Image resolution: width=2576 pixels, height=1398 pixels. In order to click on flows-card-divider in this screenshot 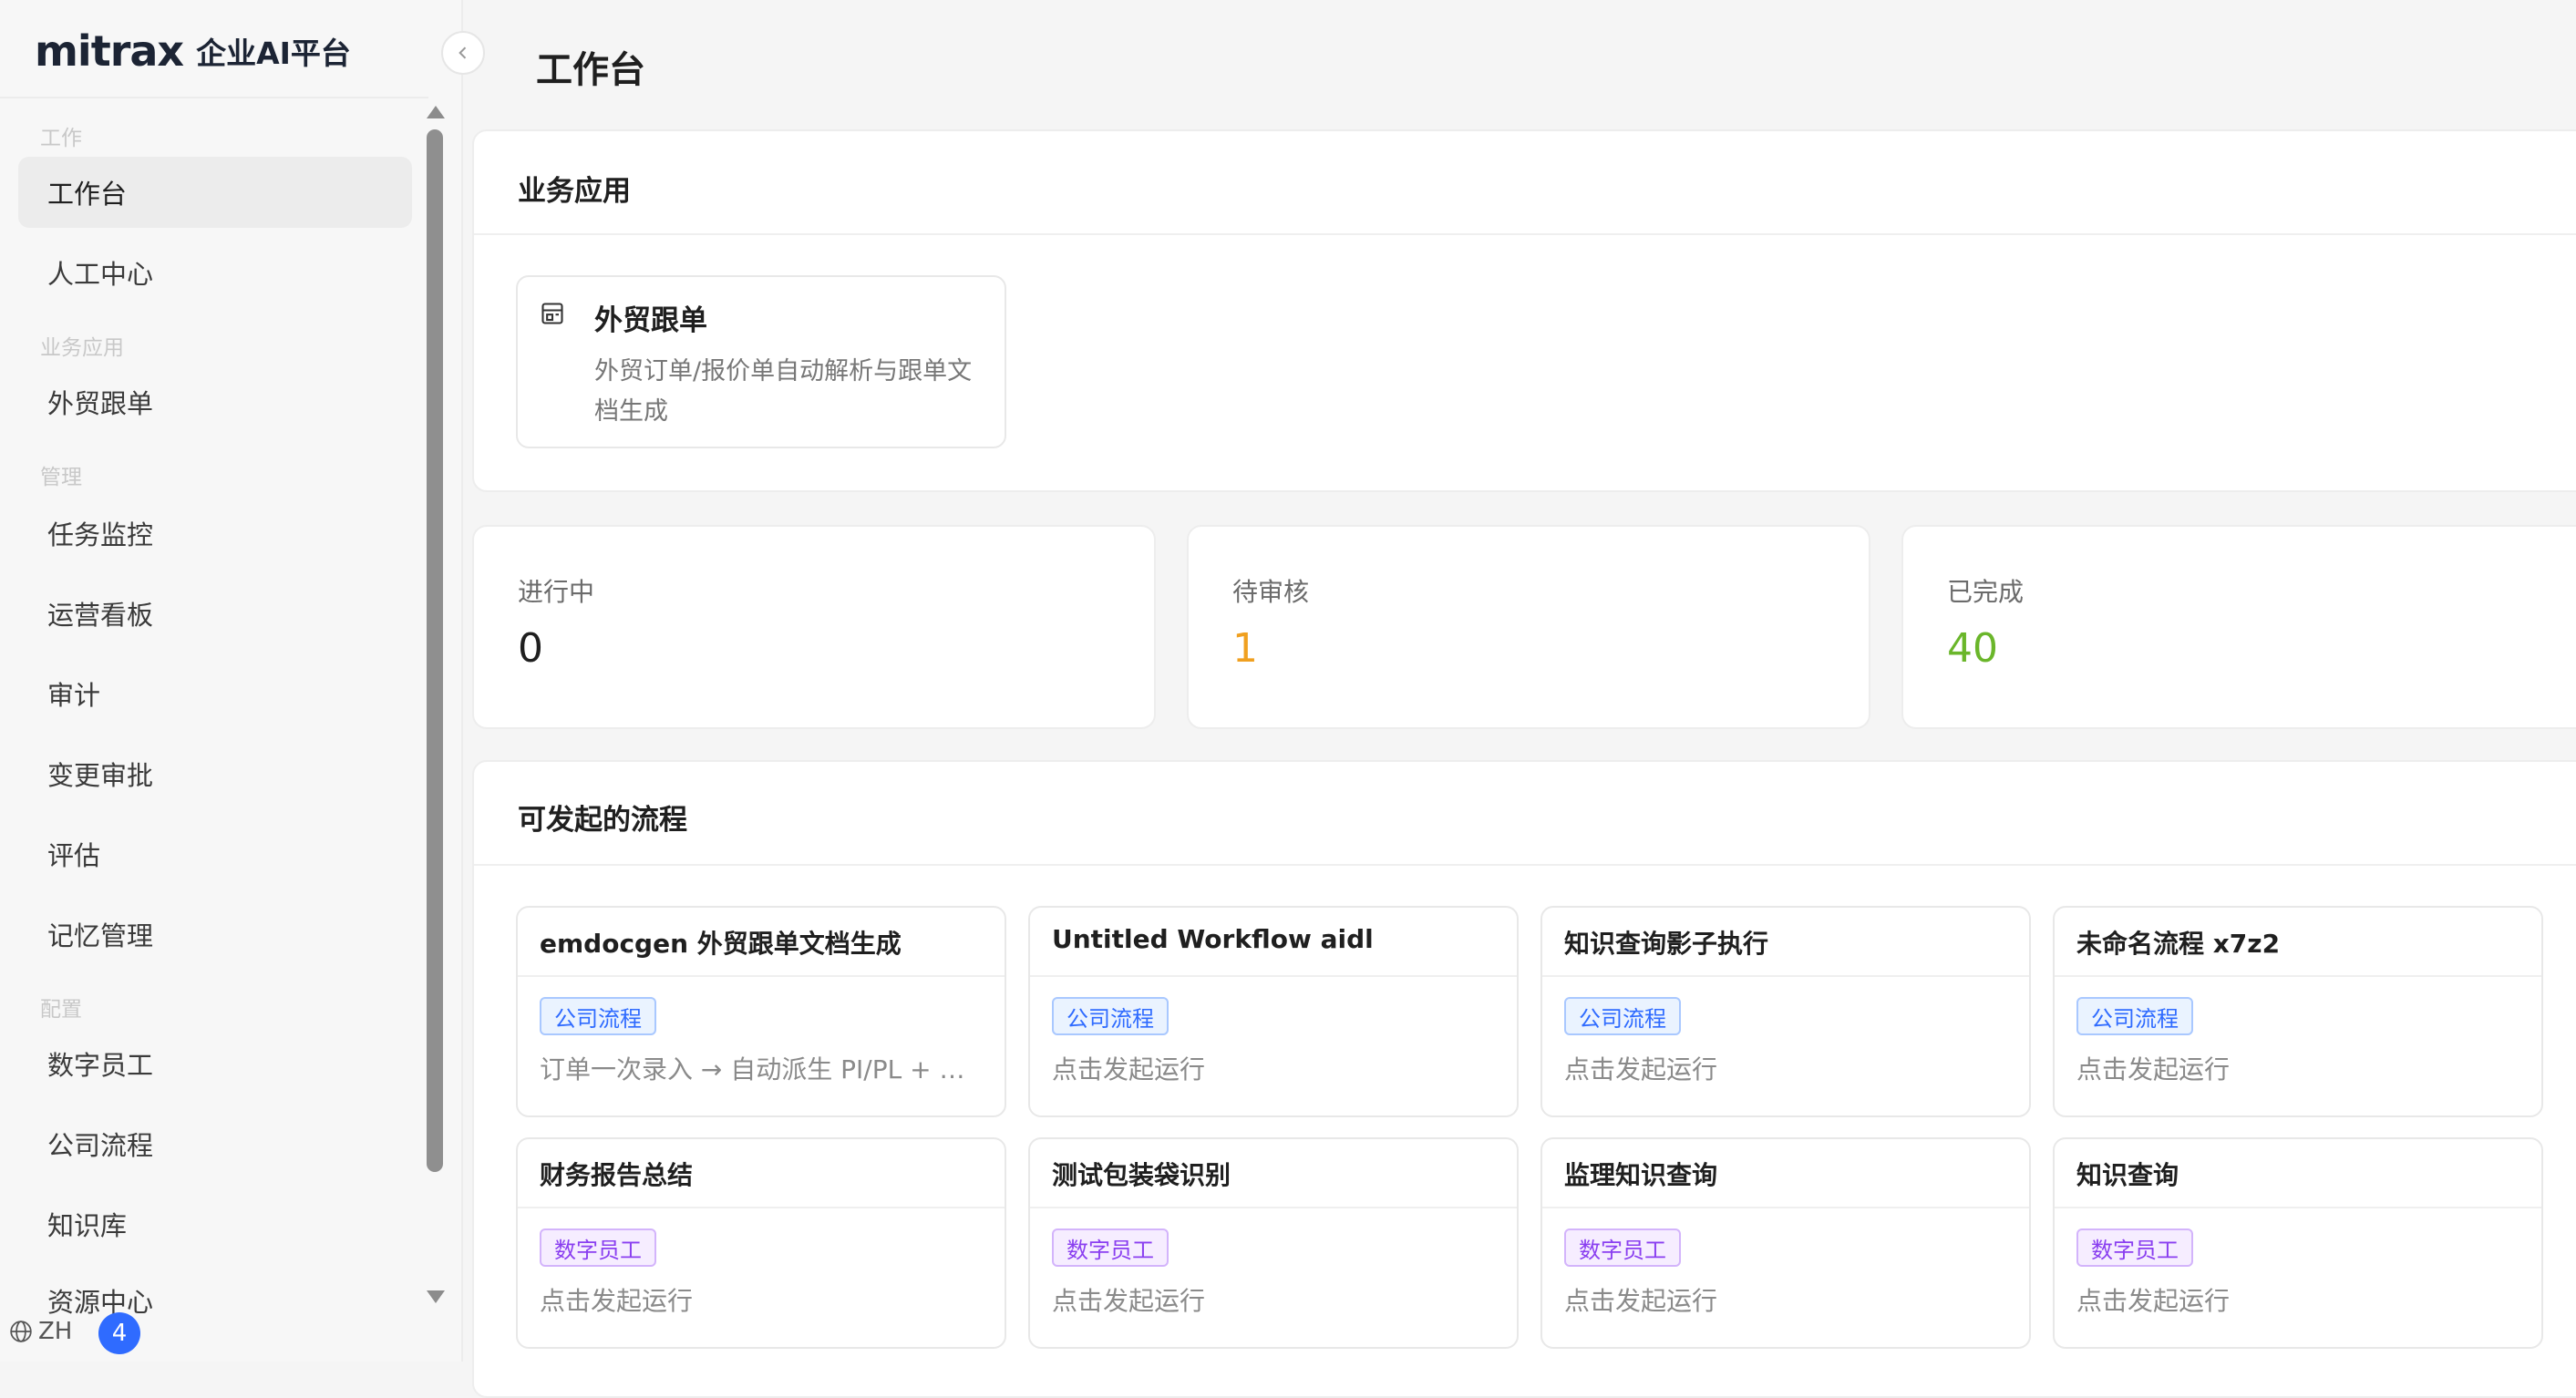, I will do `click(1525, 865)`.